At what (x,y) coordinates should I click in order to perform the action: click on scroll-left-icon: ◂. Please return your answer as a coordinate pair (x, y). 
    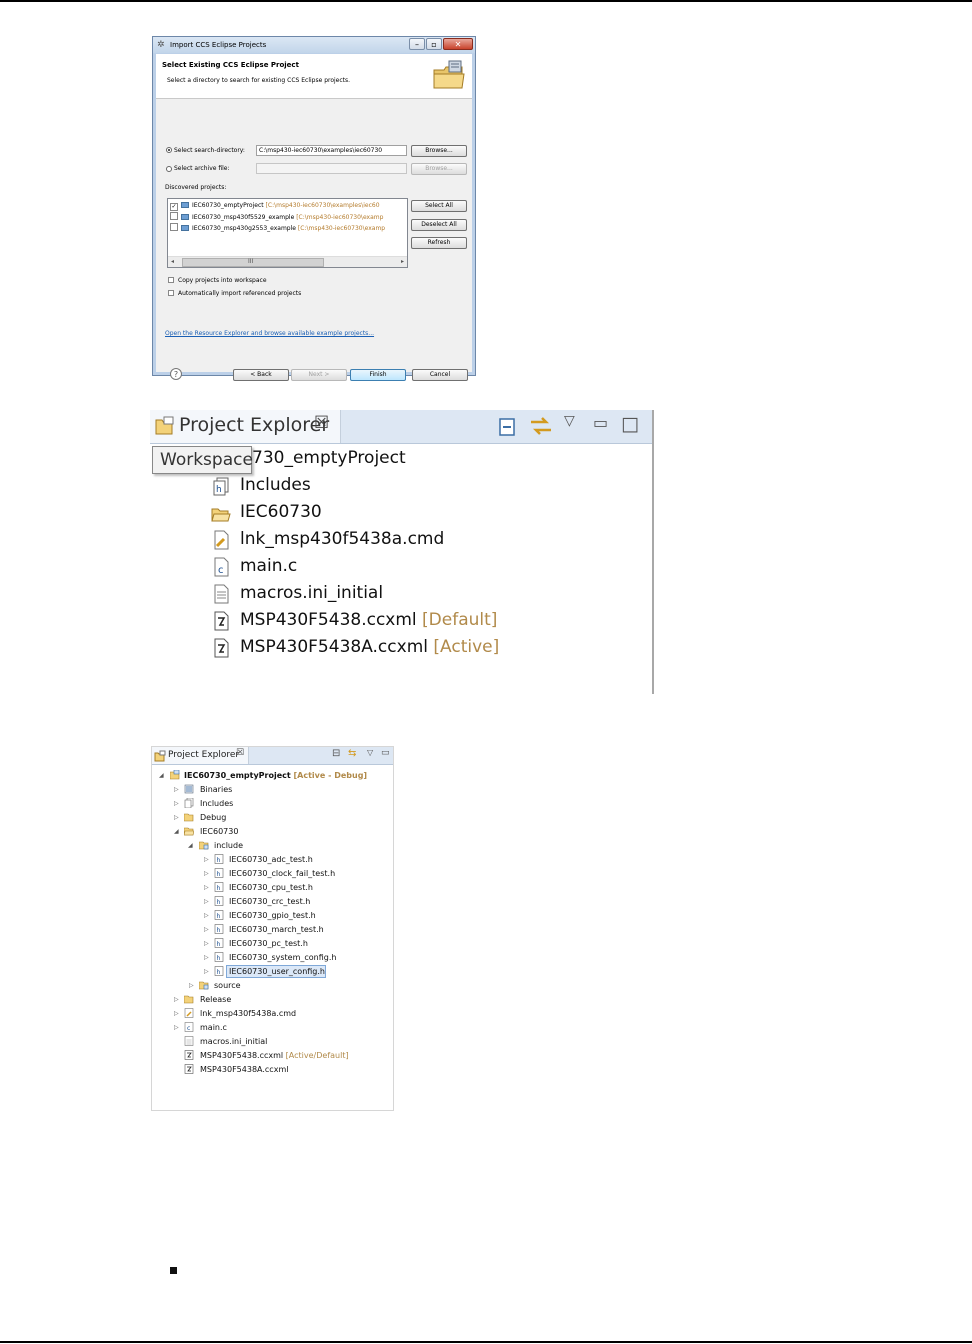
    Looking at the image, I should click on (172, 262).